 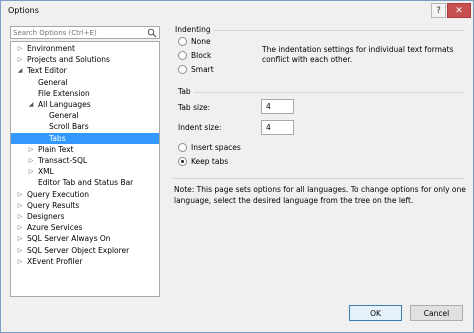 I want to click on tree-item: ◢ All Languages, so click(x=85, y=104).